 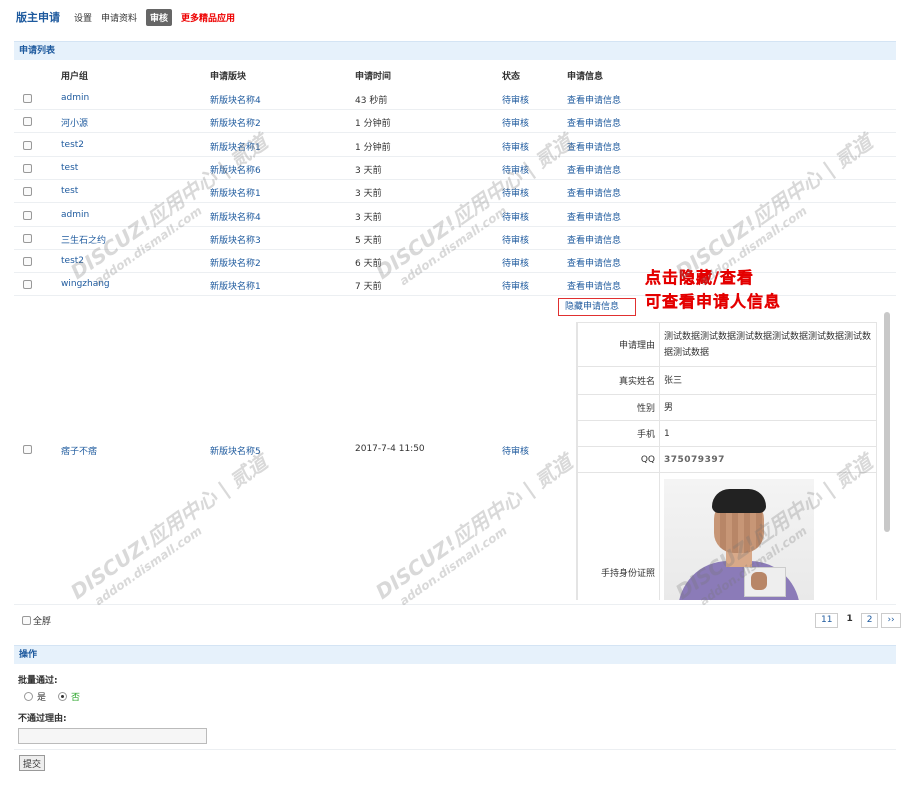 I want to click on detail-phone-label: 手机, so click(x=618, y=433).